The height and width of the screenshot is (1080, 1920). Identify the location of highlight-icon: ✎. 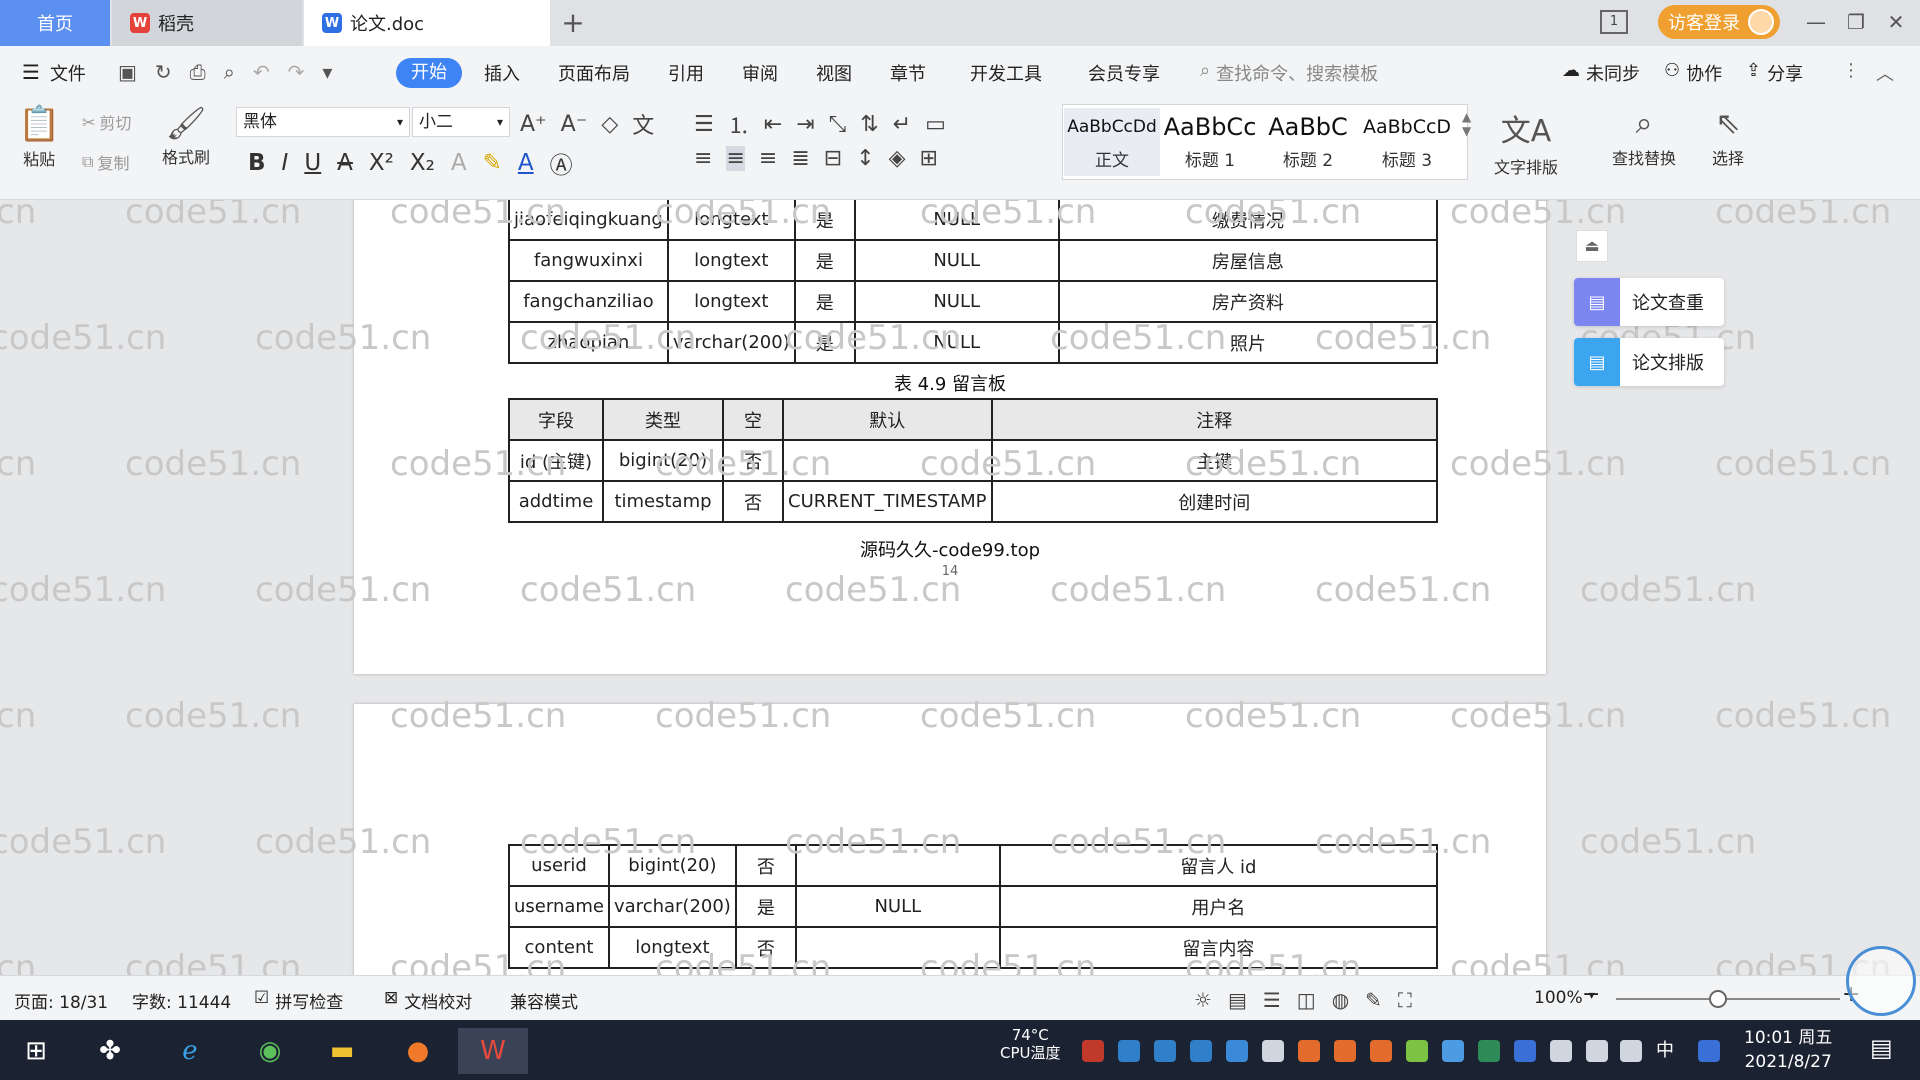
(492, 163).